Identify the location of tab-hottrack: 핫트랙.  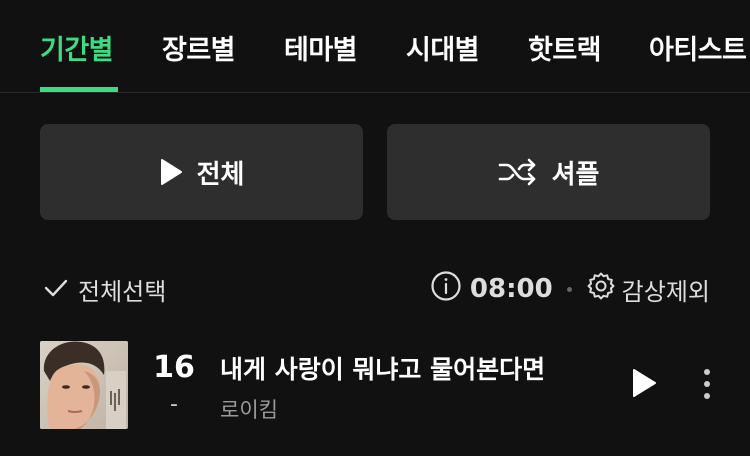
(565, 47).